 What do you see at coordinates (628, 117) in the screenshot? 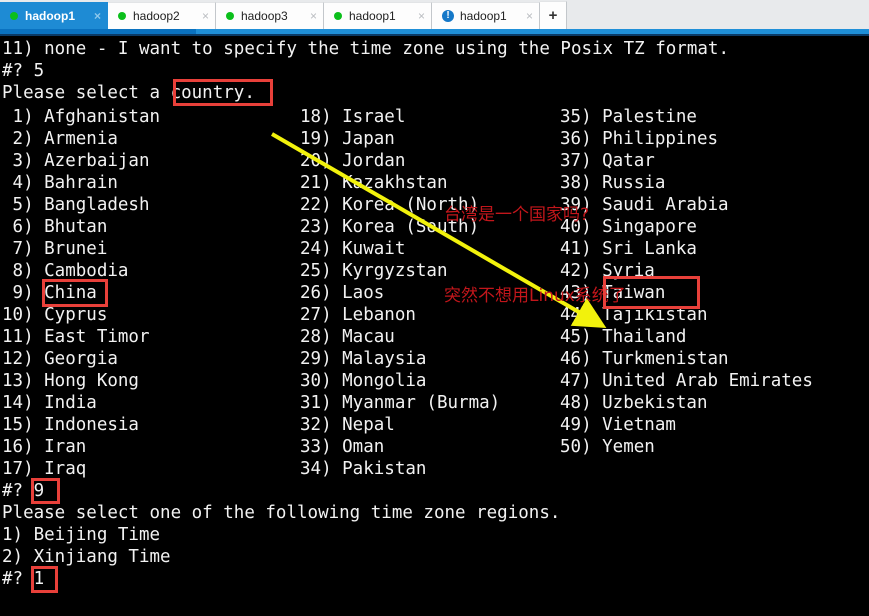
I see `country-item: 35) Palestine` at bounding box center [628, 117].